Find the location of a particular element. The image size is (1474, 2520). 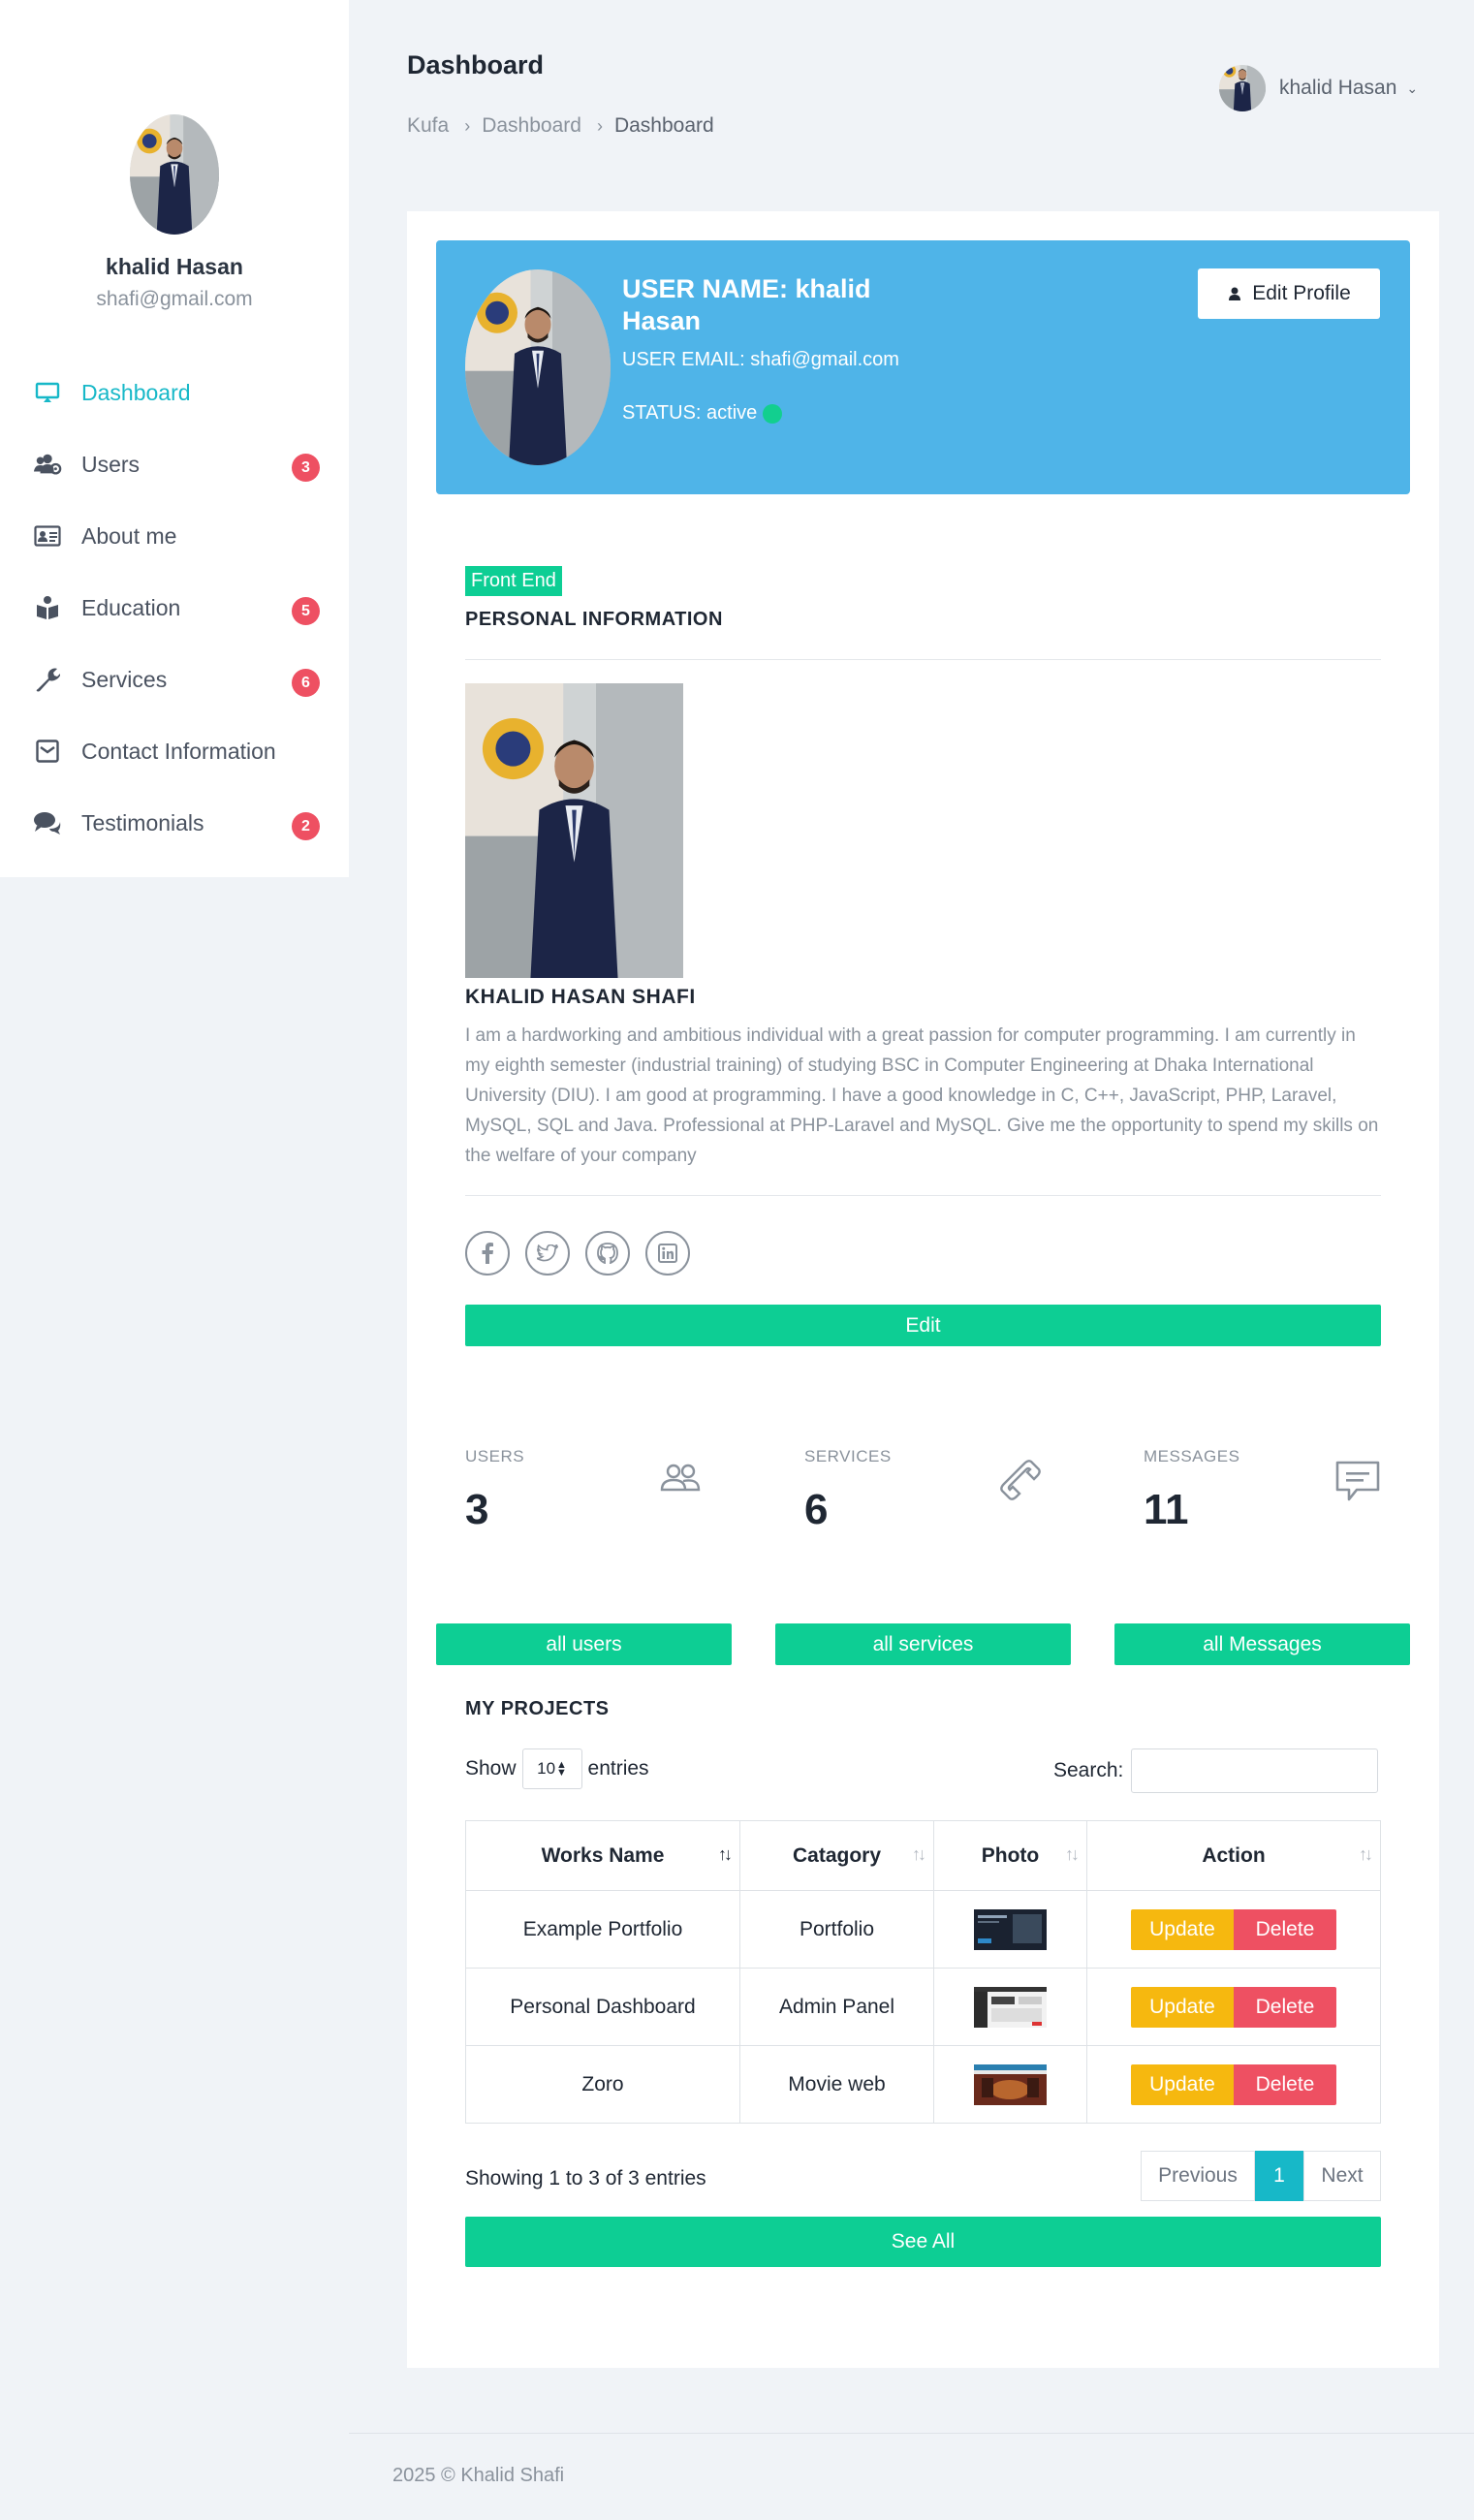

sidebar-item-contact-information: Contact Information is located at coordinates (174, 751).